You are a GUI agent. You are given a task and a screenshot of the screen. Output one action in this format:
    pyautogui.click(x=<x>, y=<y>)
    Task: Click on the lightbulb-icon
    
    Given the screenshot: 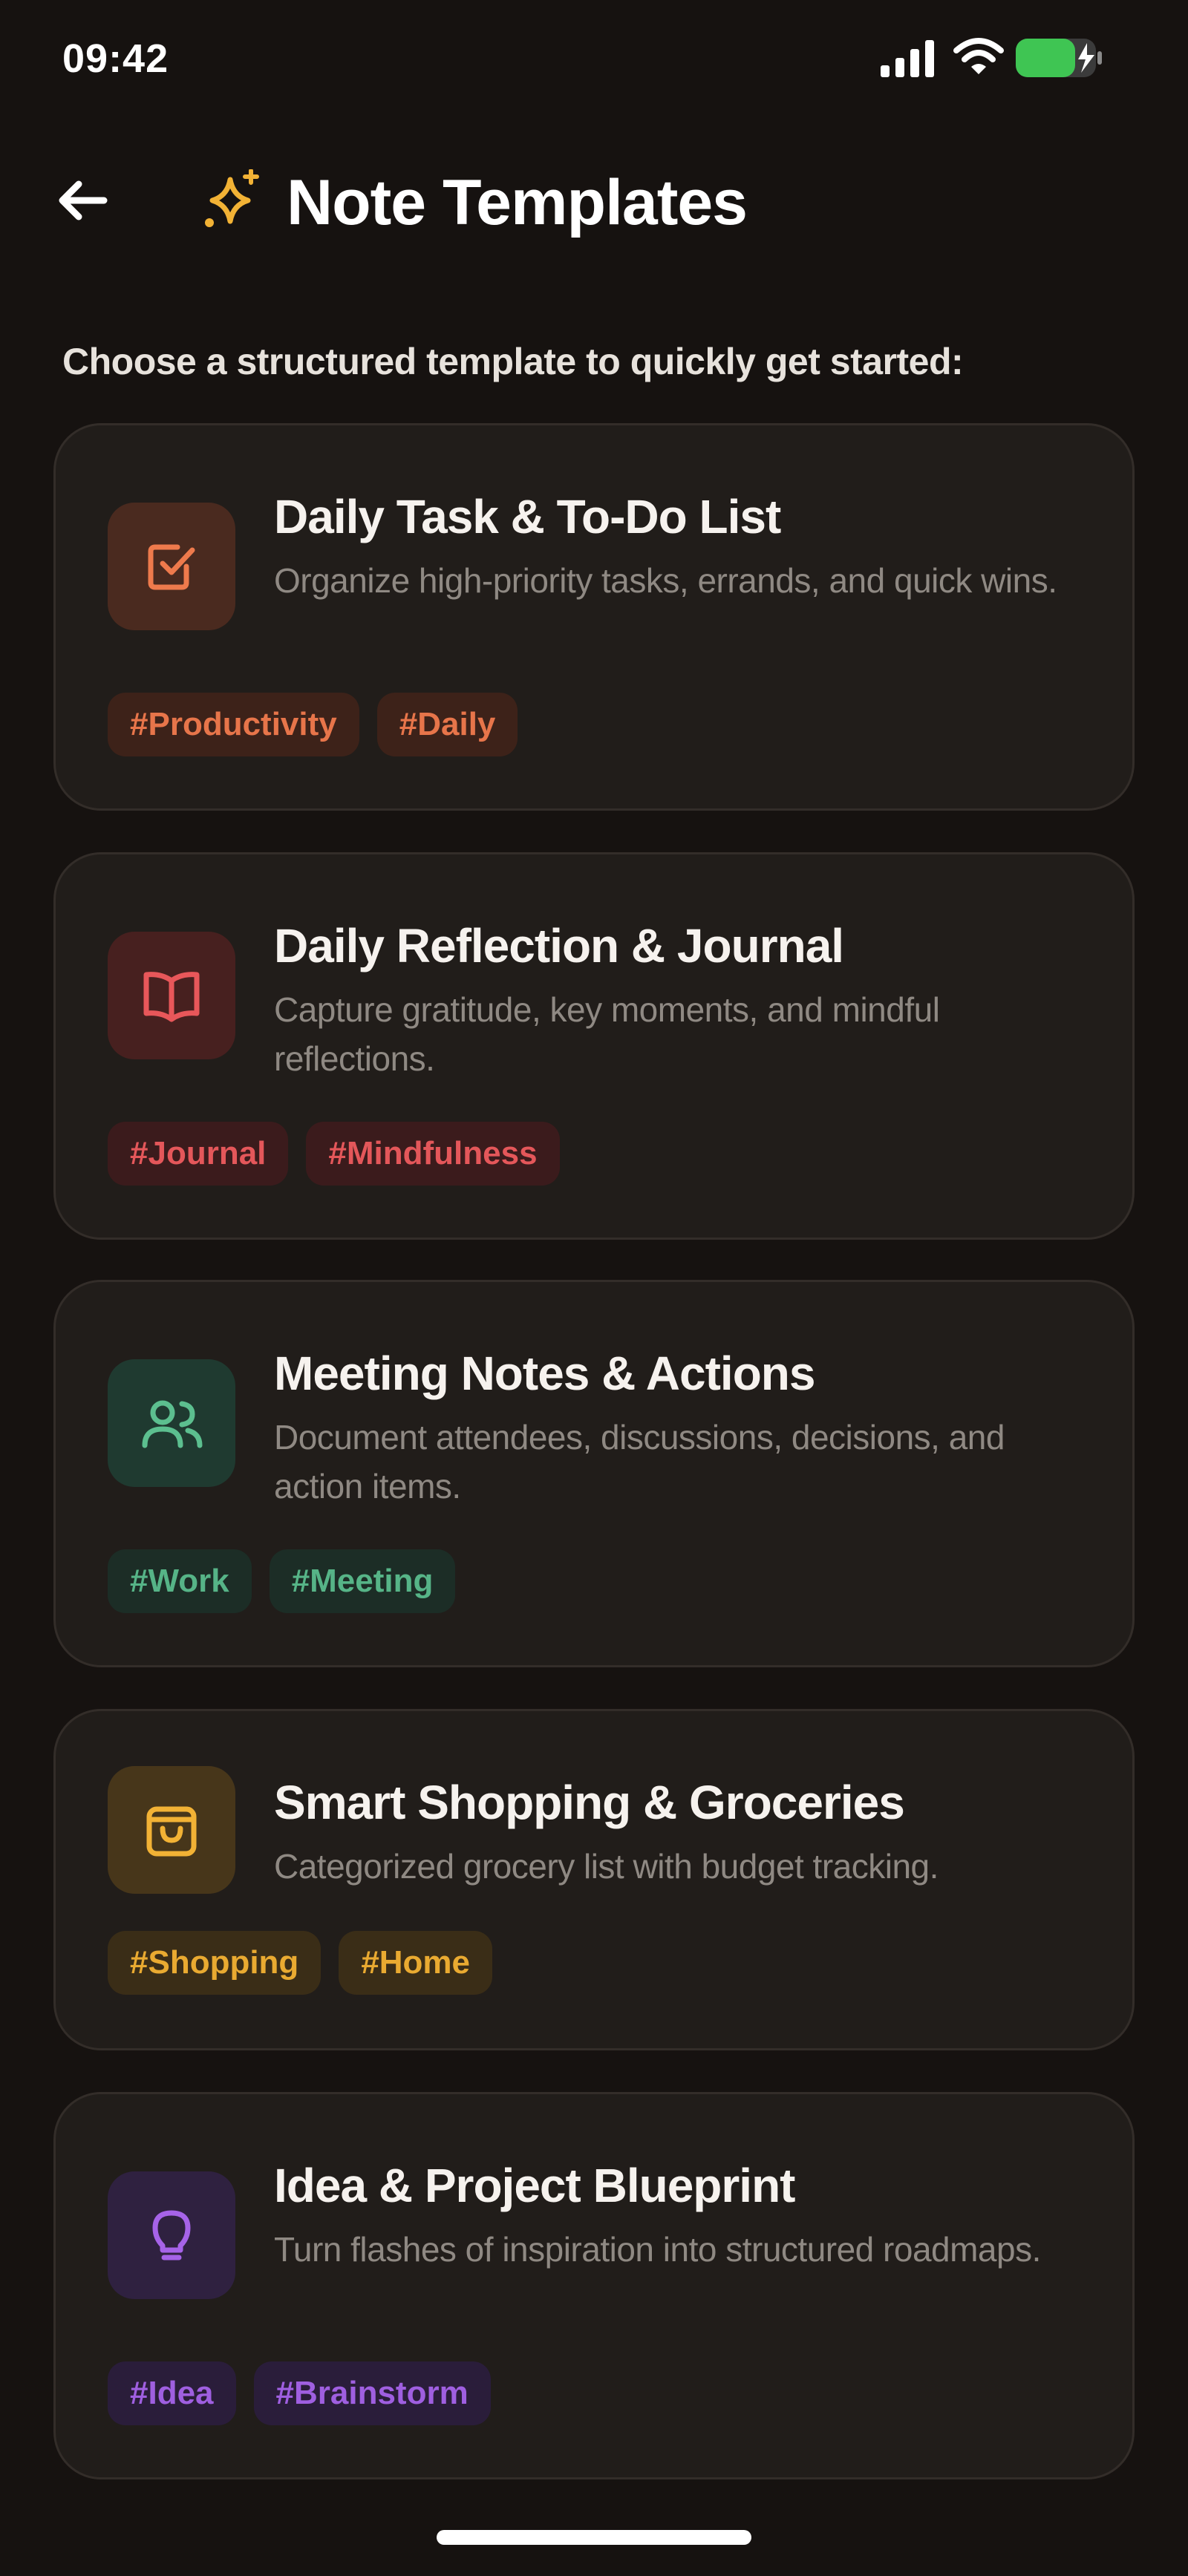 What is the action you would take?
    pyautogui.click(x=172, y=2235)
    